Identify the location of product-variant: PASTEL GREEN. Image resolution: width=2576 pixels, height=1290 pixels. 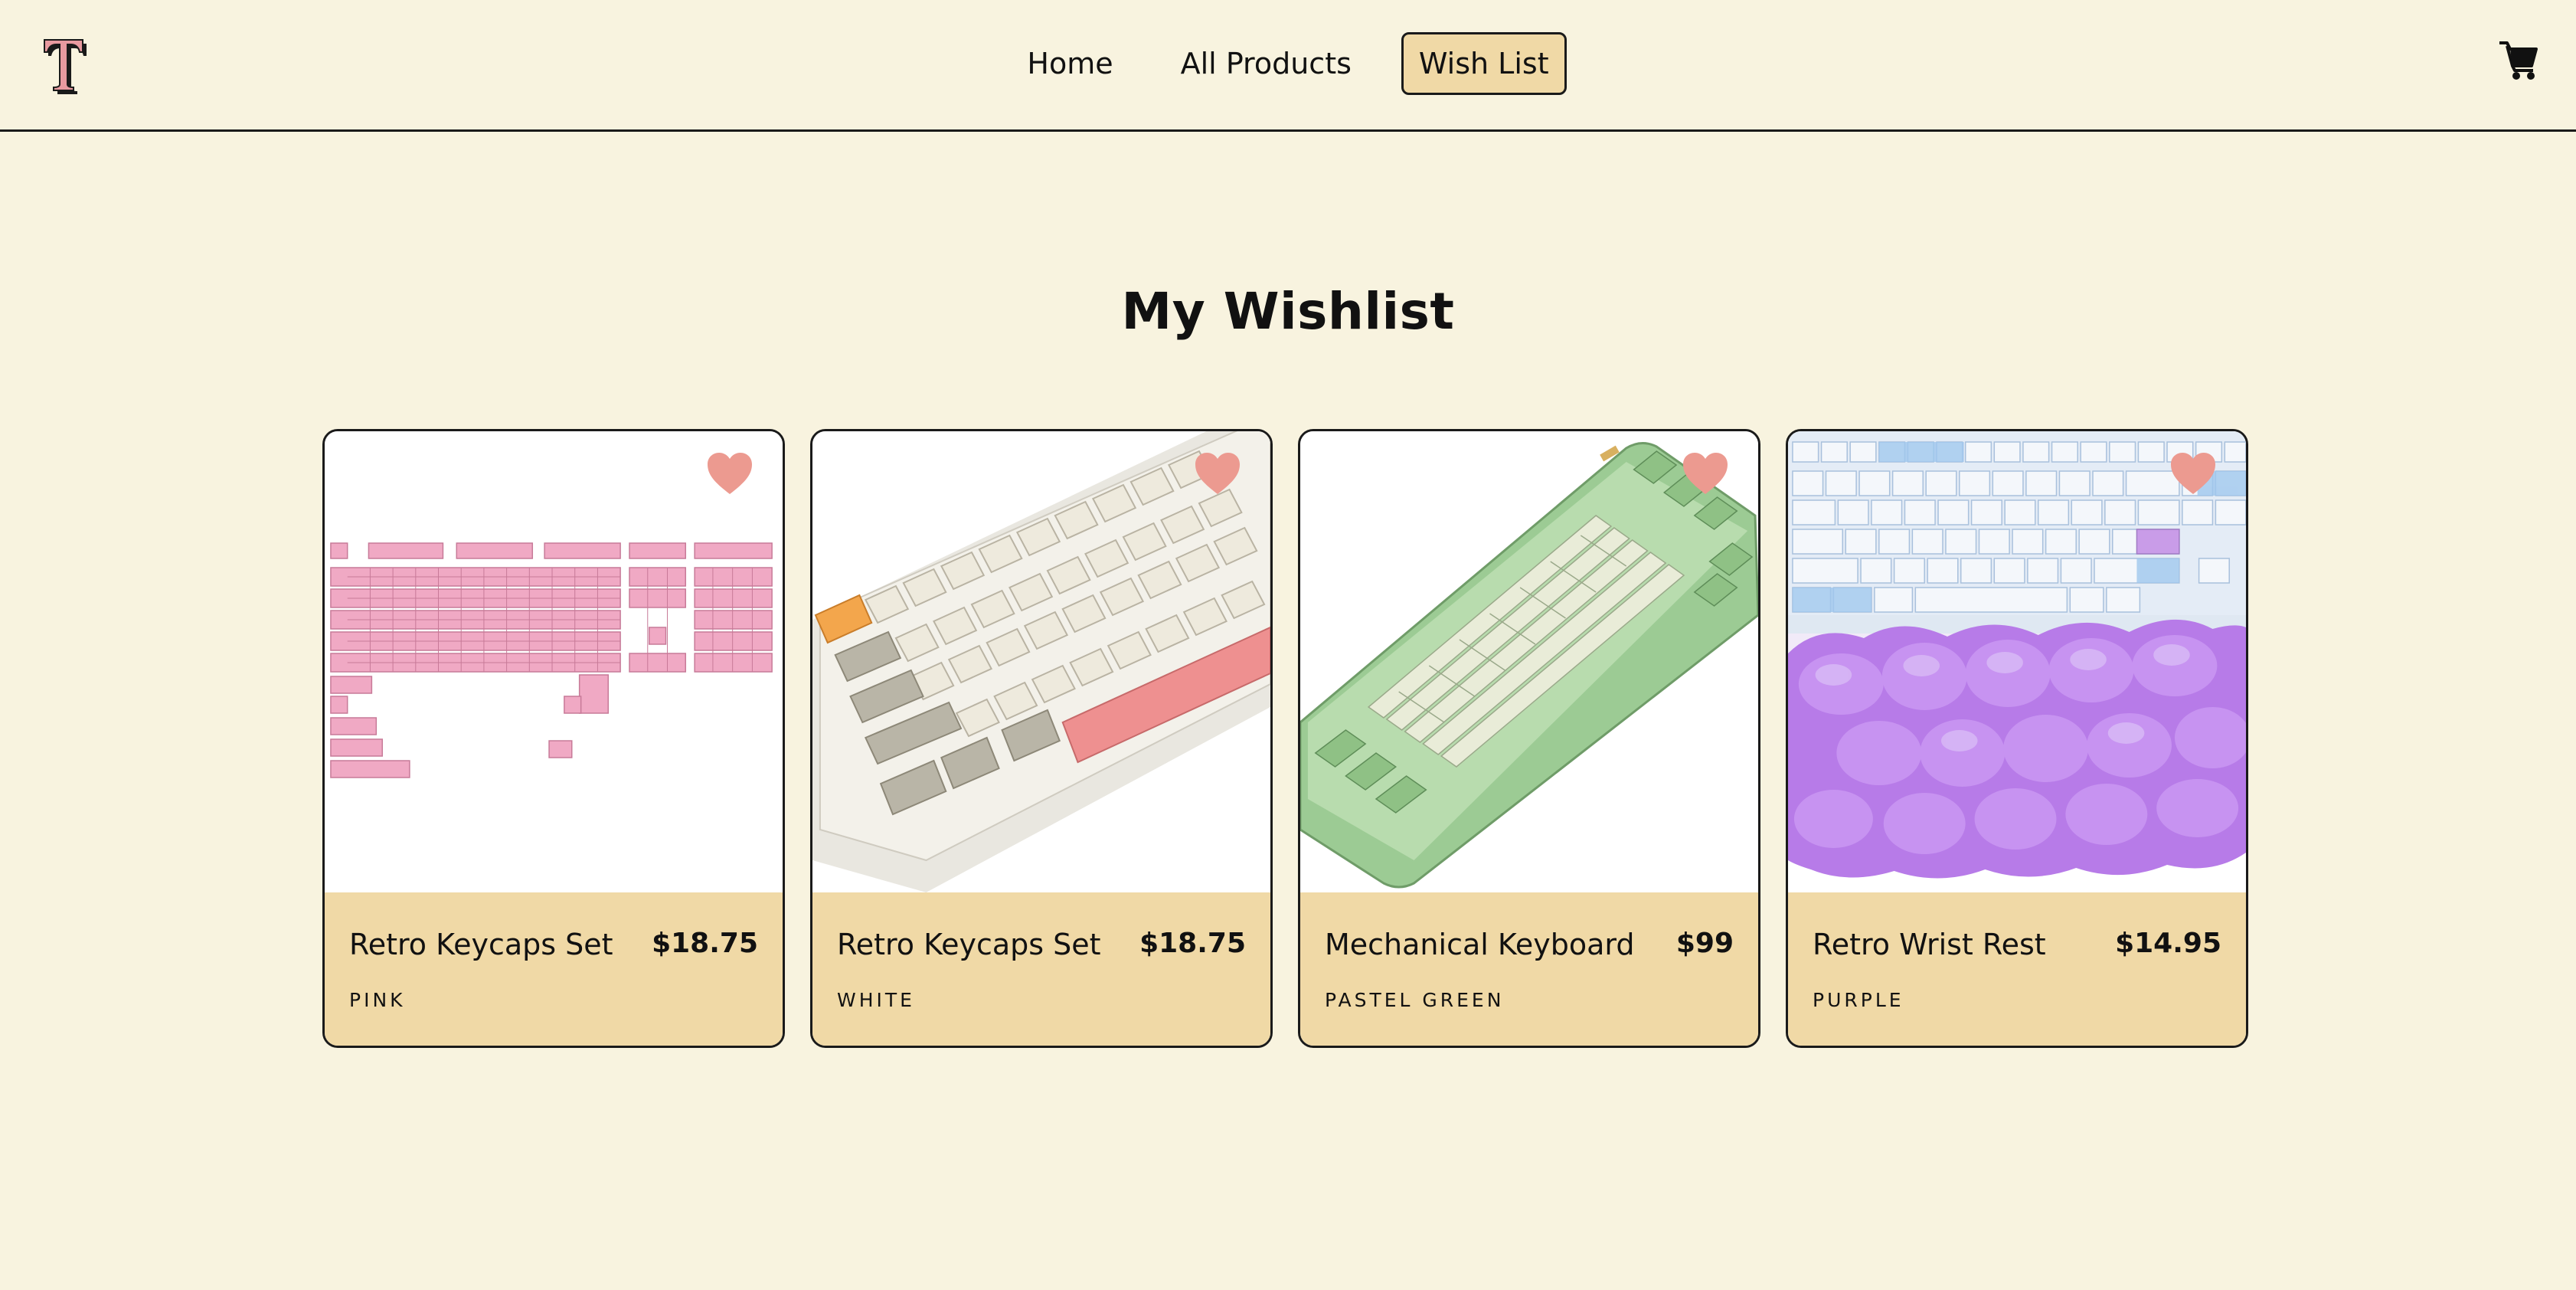
(1415, 1000).